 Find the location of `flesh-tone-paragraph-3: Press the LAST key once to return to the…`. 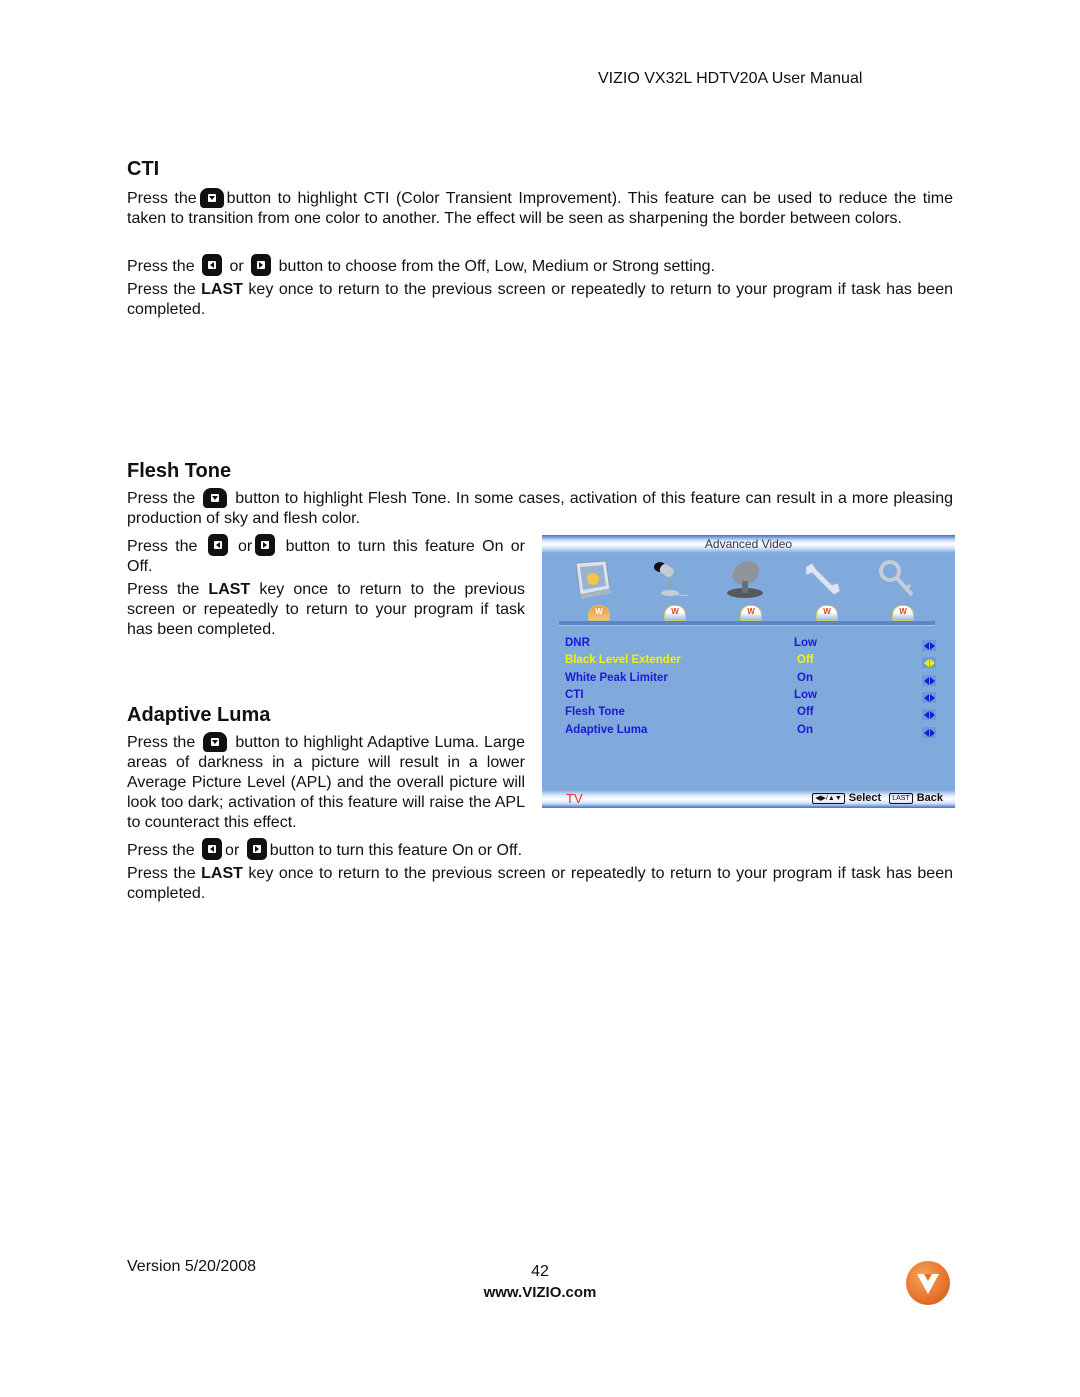

flesh-tone-paragraph-3: Press the LAST key once to return to the… is located at coordinates (326, 610).